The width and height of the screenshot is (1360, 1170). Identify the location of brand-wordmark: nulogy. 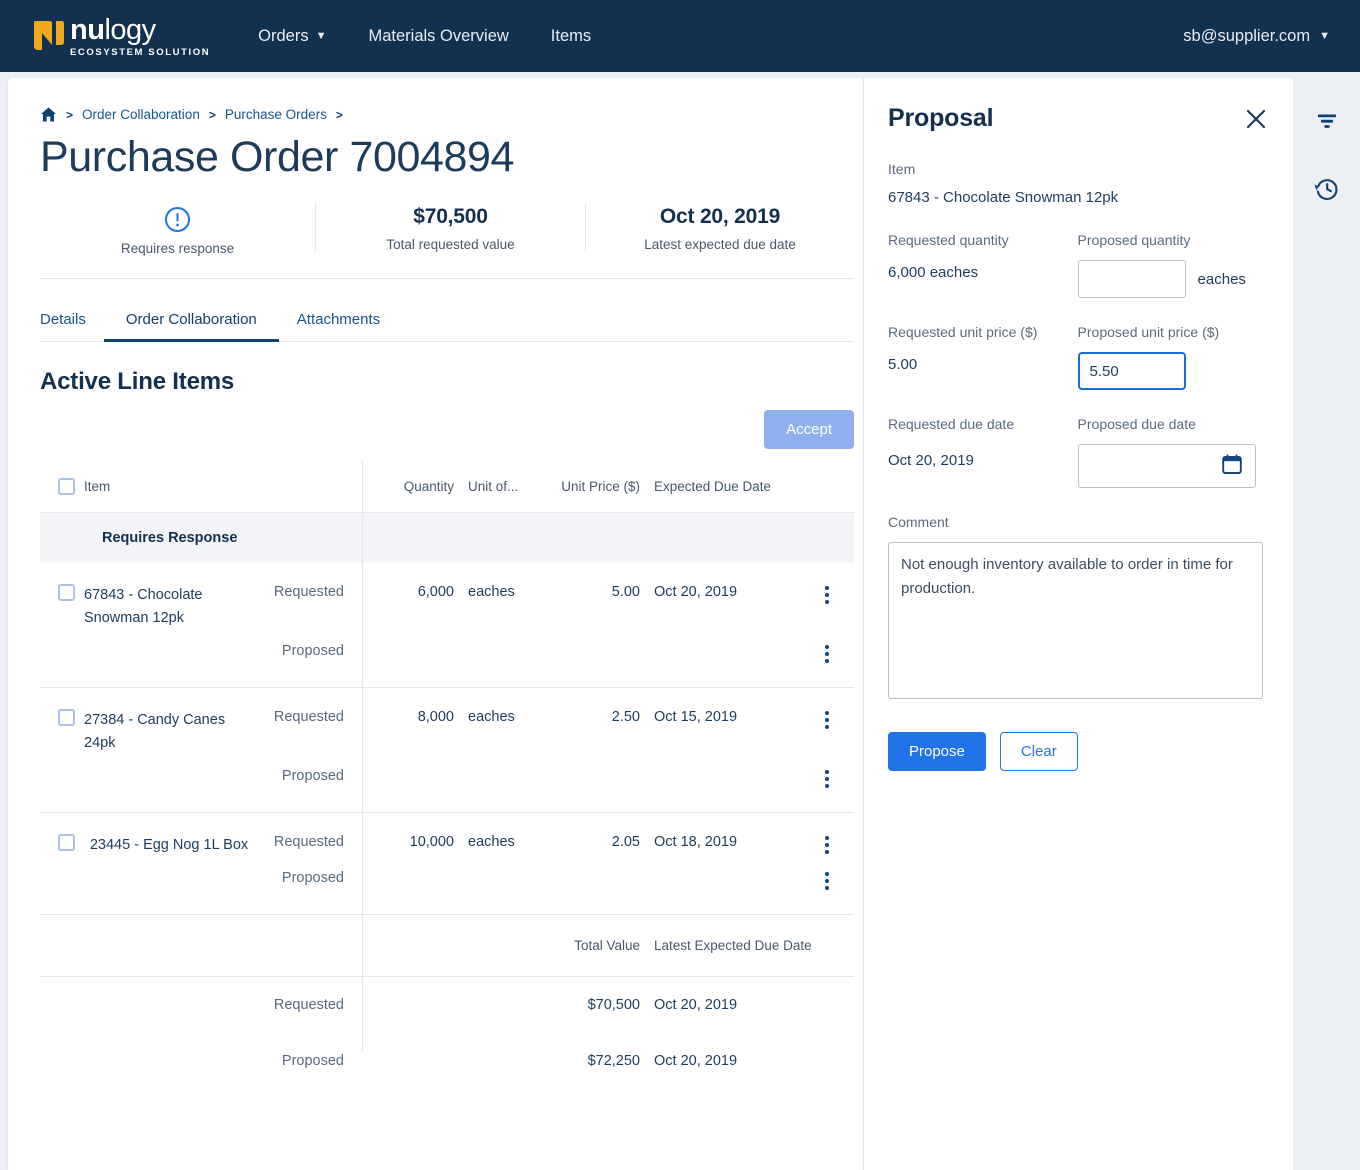
(140, 30).